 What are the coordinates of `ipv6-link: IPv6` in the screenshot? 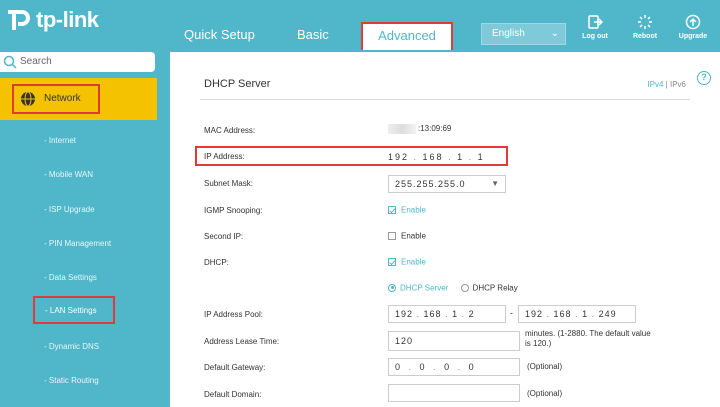 It's located at (678, 84).